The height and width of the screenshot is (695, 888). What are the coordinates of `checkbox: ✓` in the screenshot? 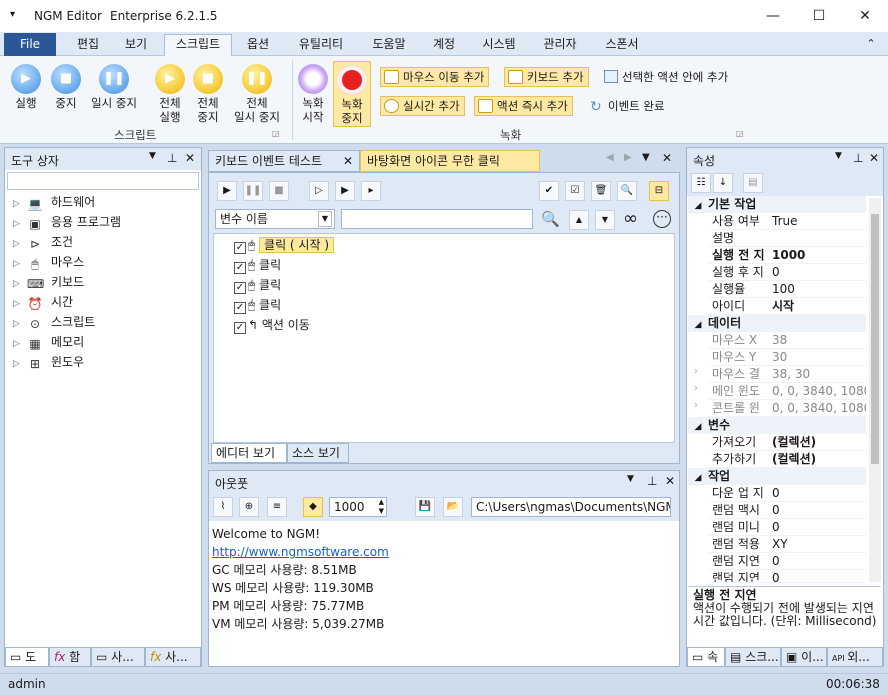 It's located at (240, 288).